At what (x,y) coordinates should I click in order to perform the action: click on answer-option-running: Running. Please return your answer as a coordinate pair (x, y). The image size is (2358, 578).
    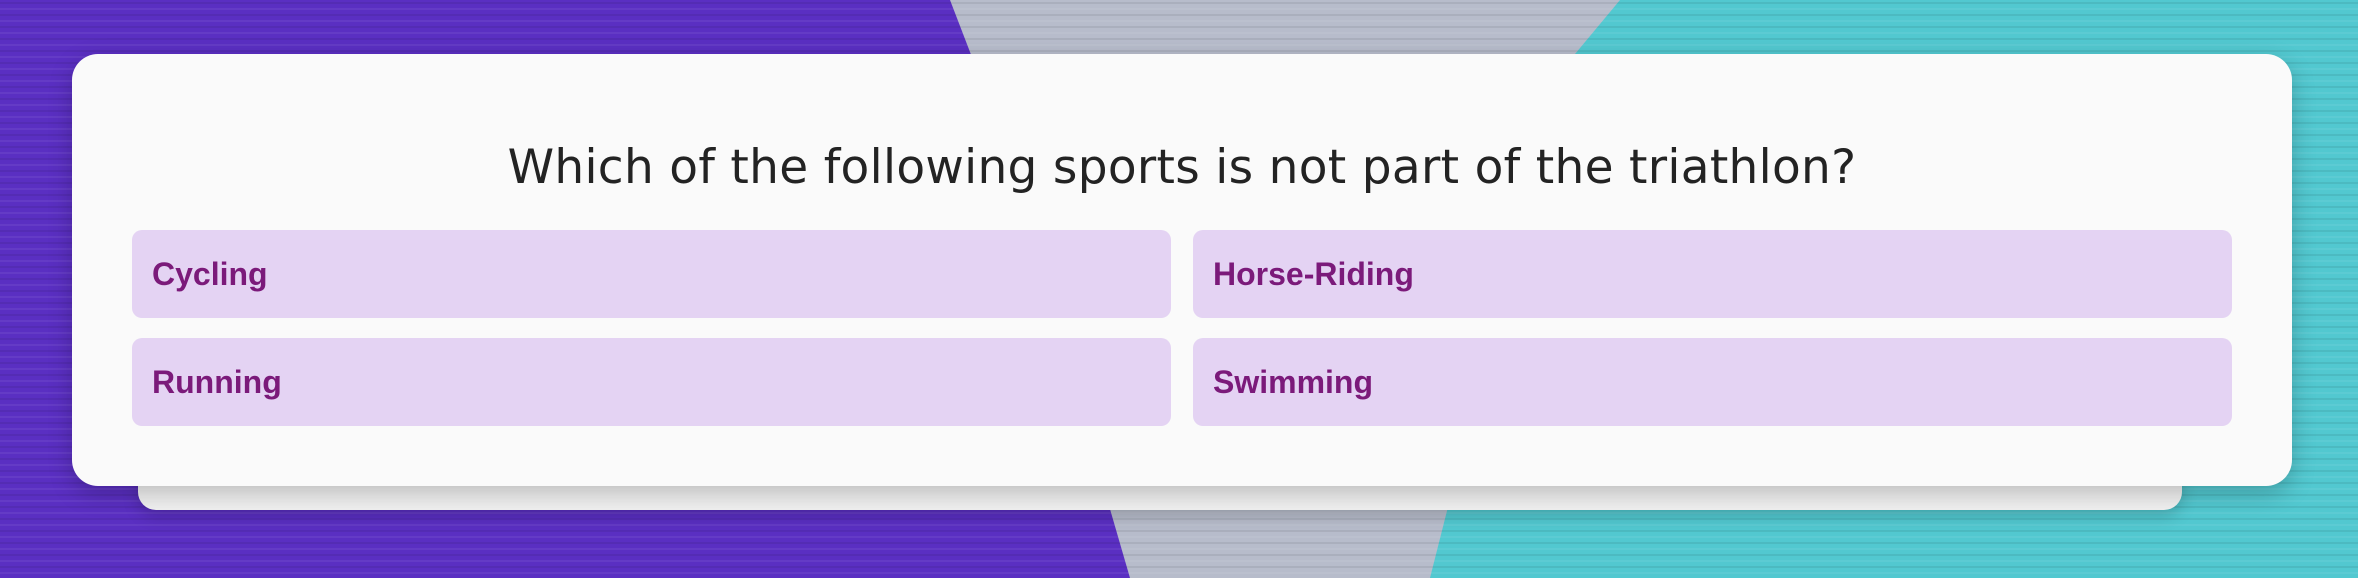
    Looking at the image, I should click on (651, 382).